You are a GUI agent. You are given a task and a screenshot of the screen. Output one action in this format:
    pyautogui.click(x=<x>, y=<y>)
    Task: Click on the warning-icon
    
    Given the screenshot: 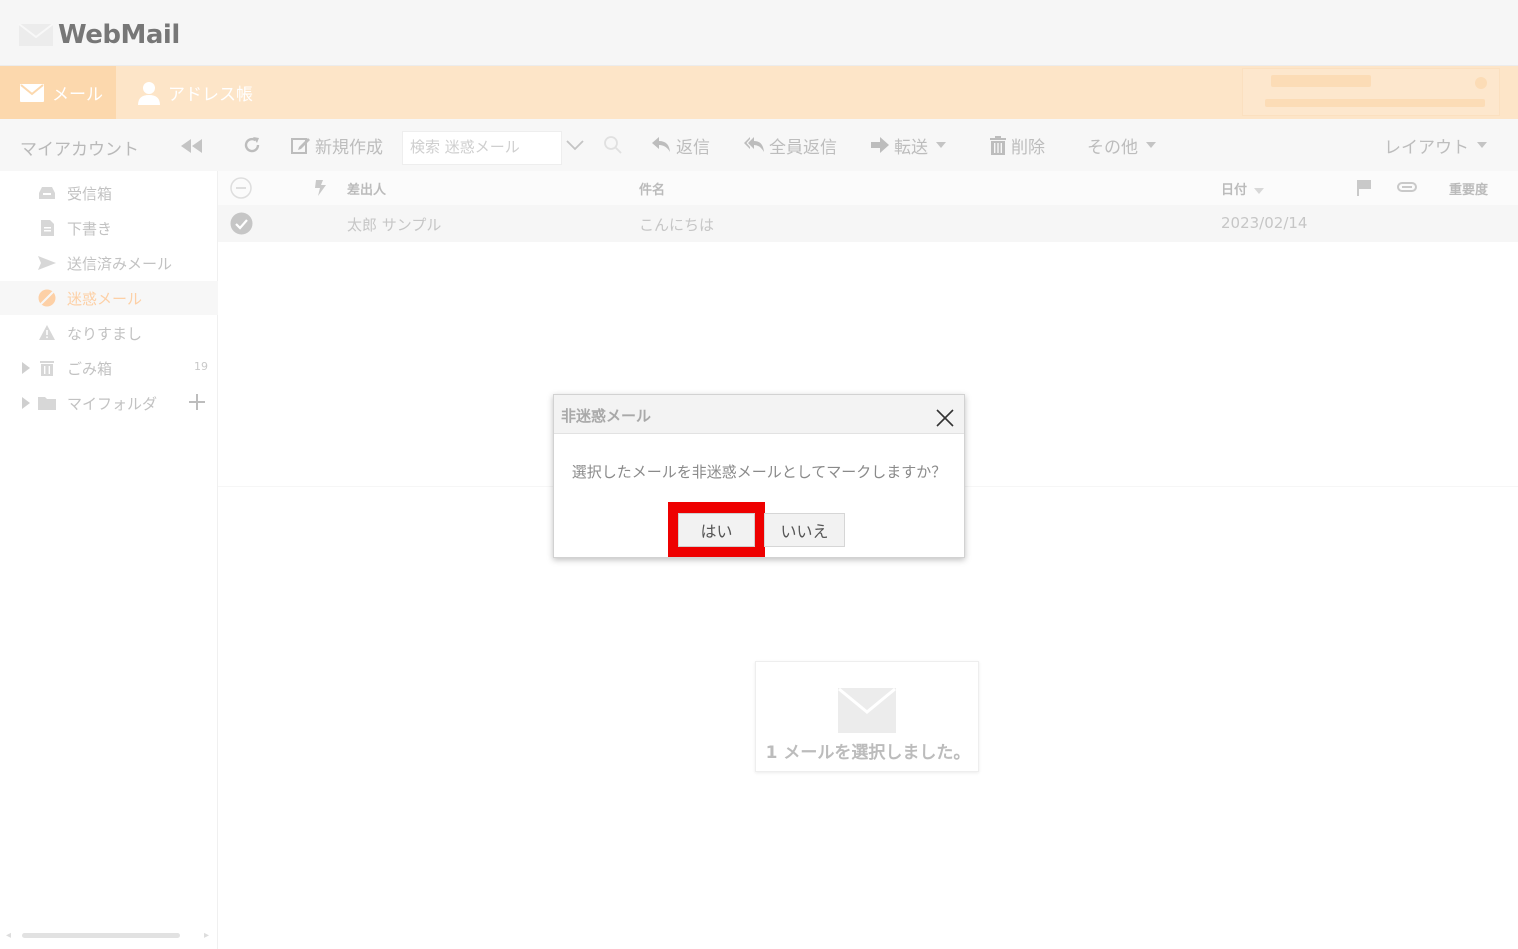 What is the action you would take?
    pyautogui.click(x=47, y=332)
    